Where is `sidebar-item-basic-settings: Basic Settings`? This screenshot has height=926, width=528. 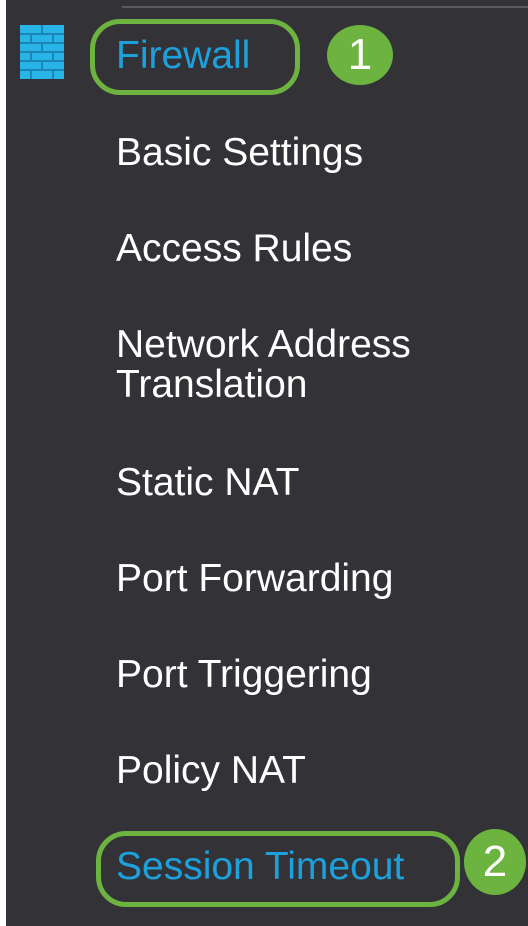
sidebar-item-basic-settings: Basic Settings is located at coordinates (239, 153).